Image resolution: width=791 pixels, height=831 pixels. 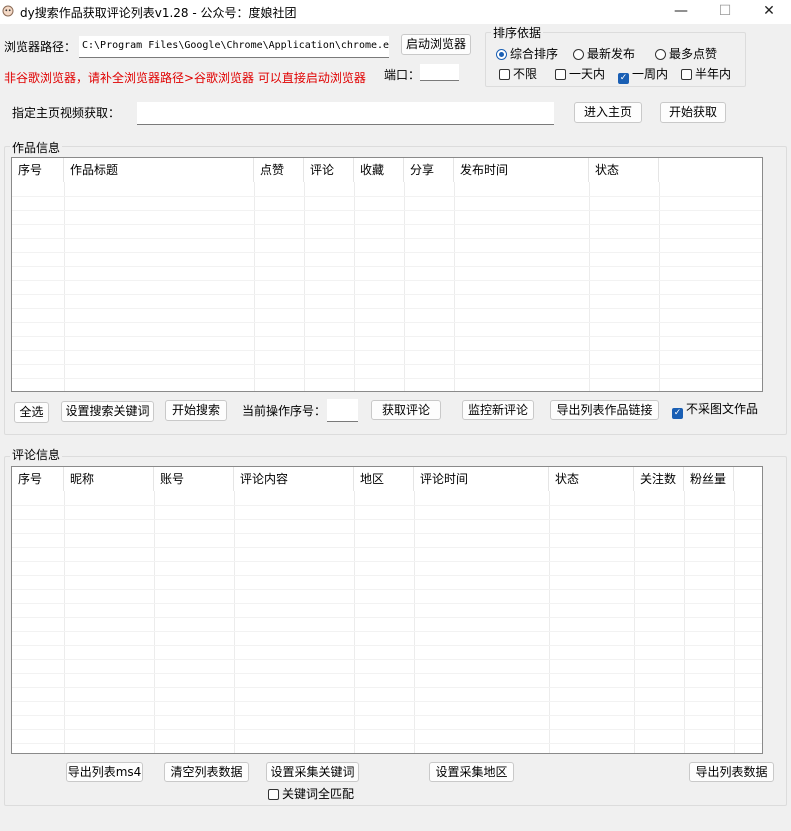 What do you see at coordinates (709, 479) in the screenshot?
I see `column-header: 粉丝量` at bounding box center [709, 479].